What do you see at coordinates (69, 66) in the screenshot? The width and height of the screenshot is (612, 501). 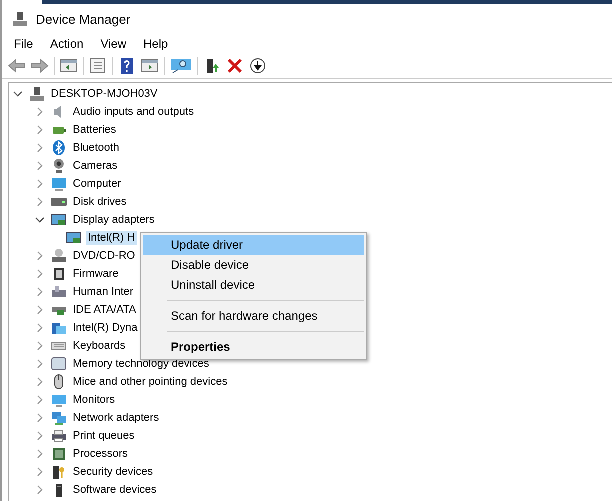 I see `console-tree-icon` at bounding box center [69, 66].